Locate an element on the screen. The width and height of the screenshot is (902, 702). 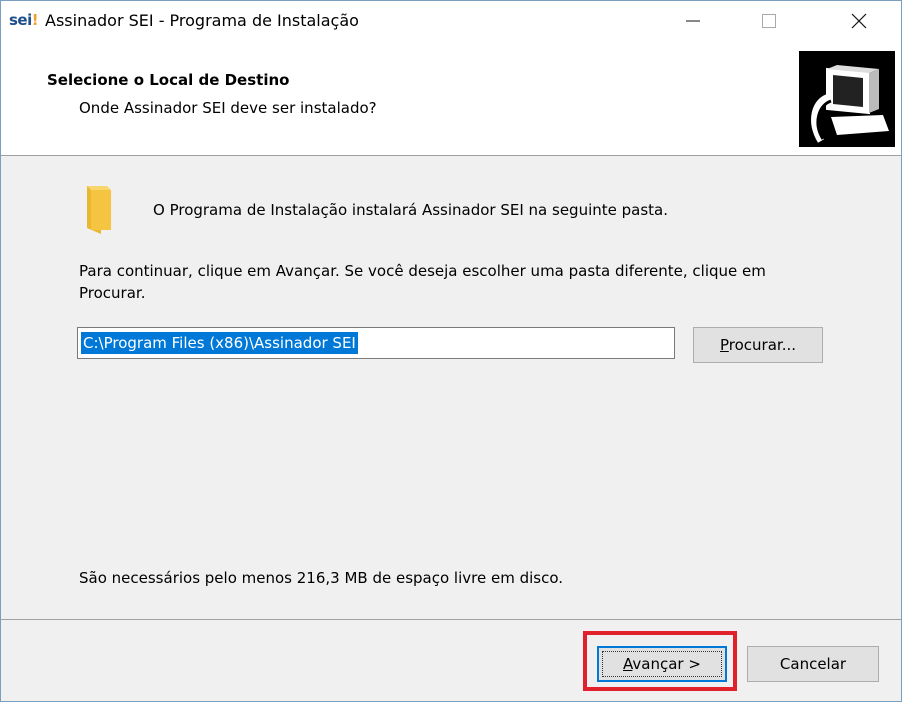
destination-path-value: C:\Program Files (x86)\Assinador SEI is located at coordinates (219, 343).